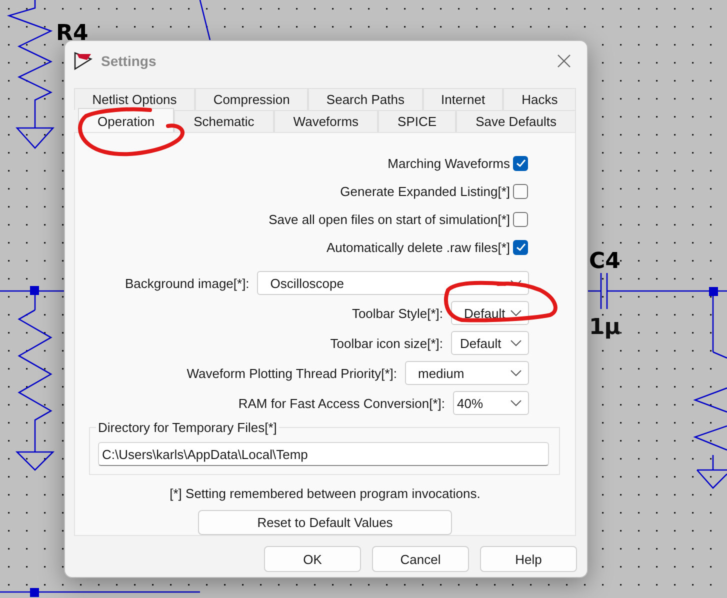  I want to click on tab: Internet, so click(463, 99).